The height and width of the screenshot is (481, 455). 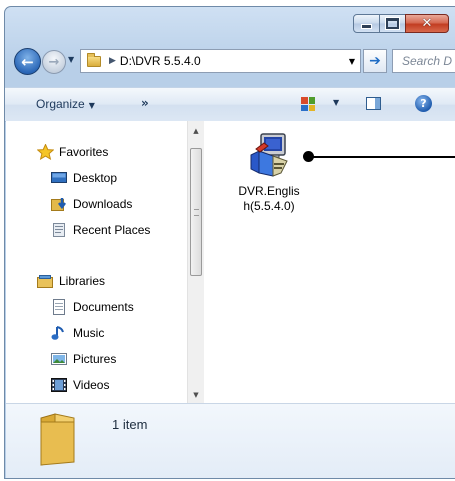 I want to click on grip-icon, so click(x=196, y=212).